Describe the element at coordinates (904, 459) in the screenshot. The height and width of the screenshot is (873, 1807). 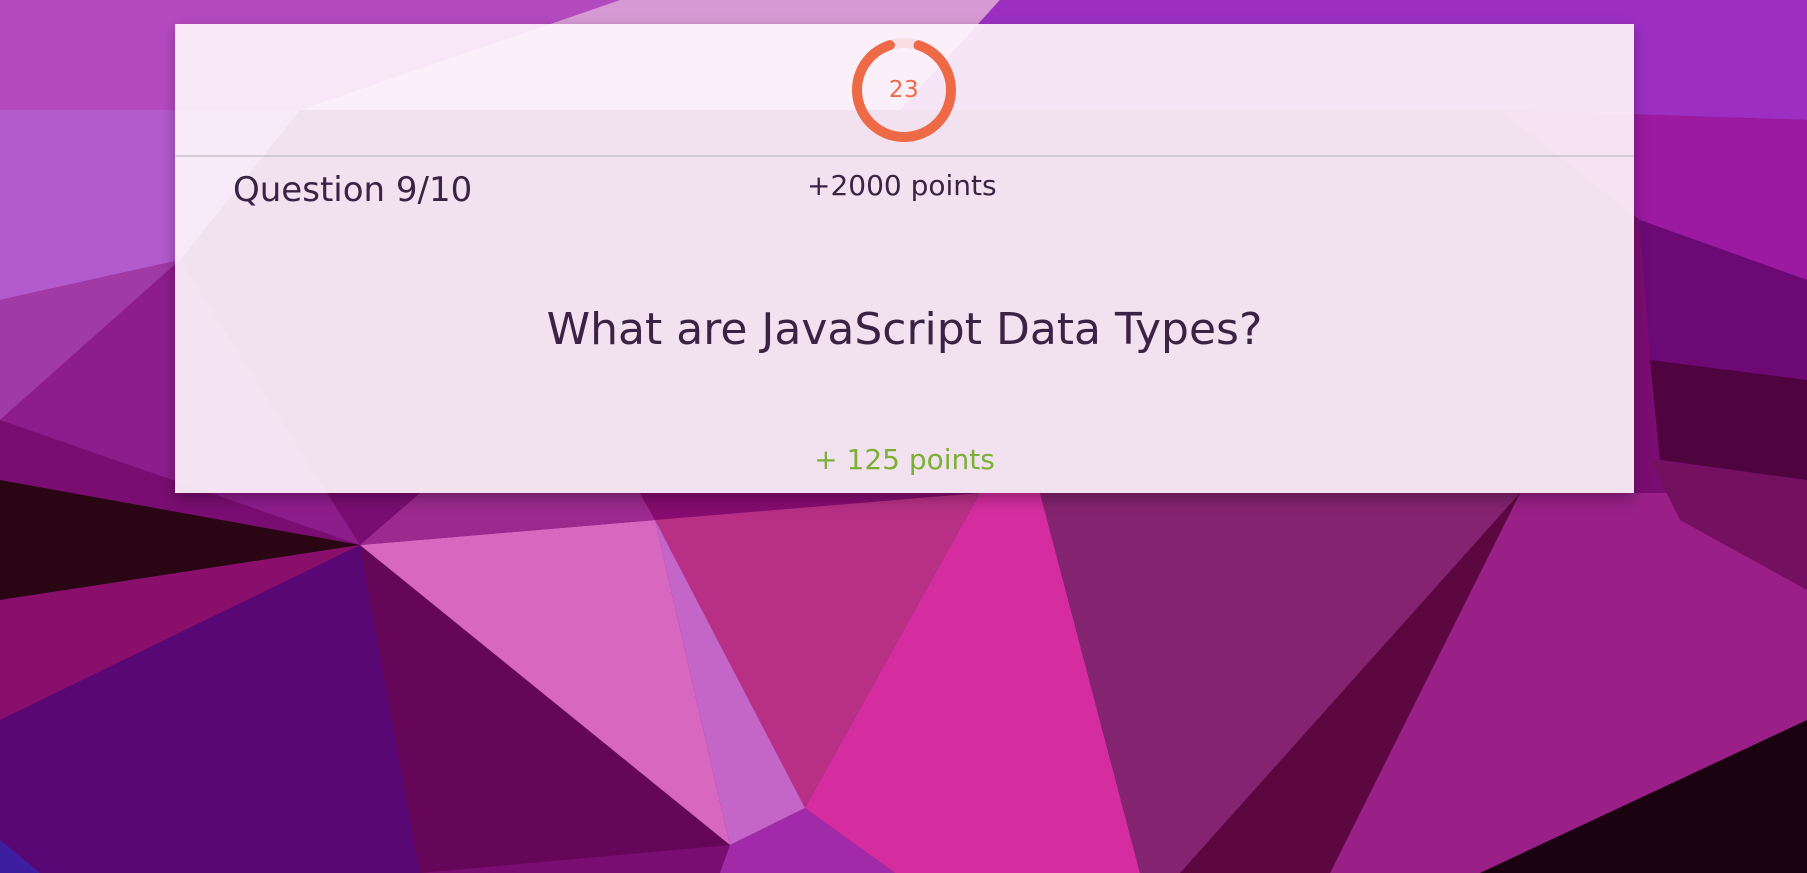
I see `awarded-points: + 125 points` at that location.